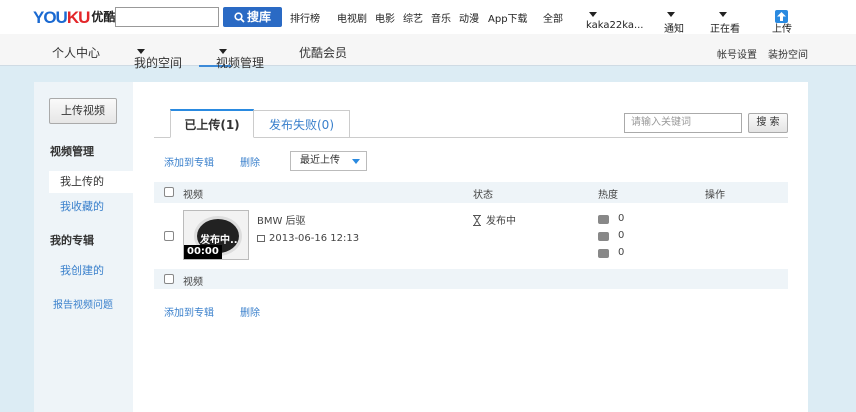 This screenshot has width=856, height=412. Describe the element at coordinates (737, 53) in the screenshot. I see `subnav-account-settings: 帐号设置` at that location.